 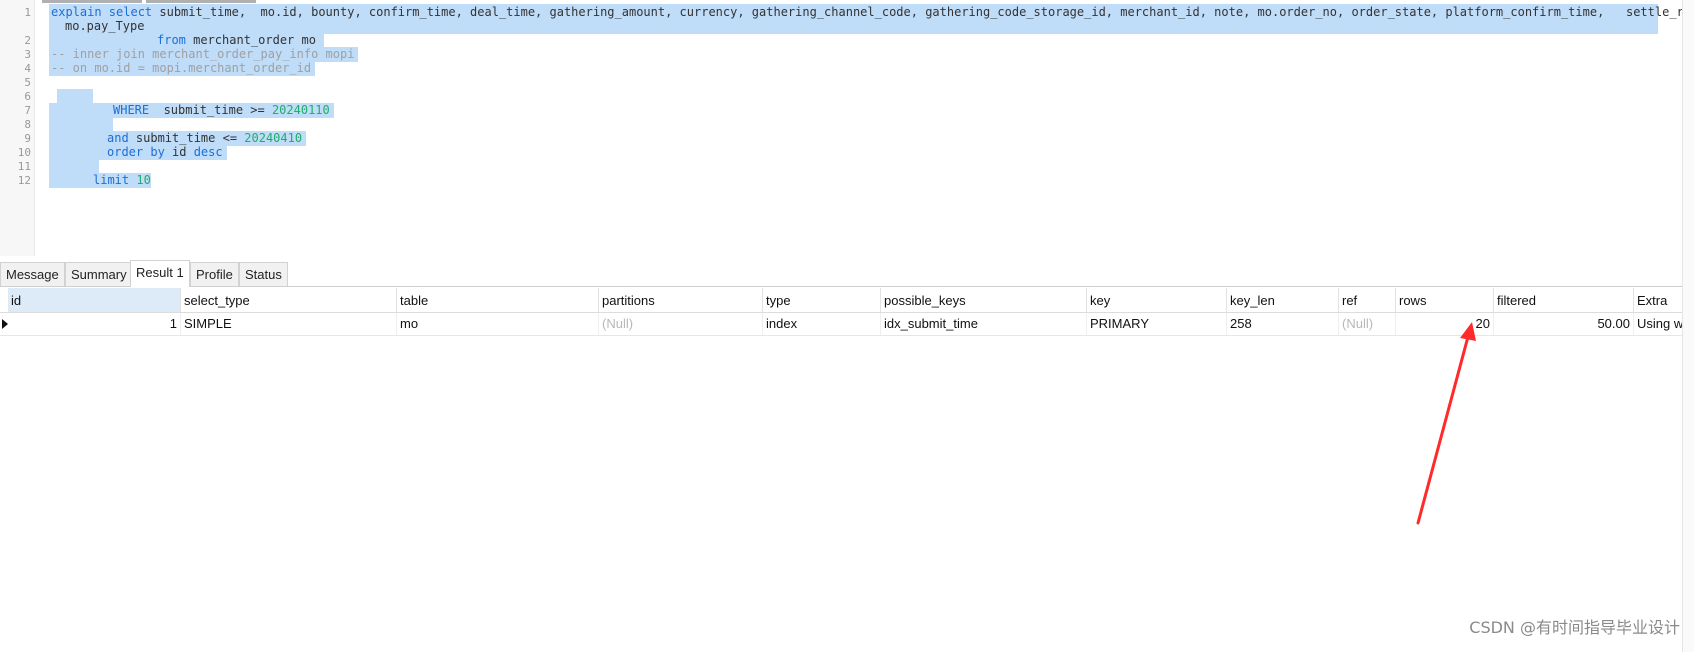 What do you see at coordinates (1283, 300) in the screenshot?
I see `column-header-key-len: key_len` at bounding box center [1283, 300].